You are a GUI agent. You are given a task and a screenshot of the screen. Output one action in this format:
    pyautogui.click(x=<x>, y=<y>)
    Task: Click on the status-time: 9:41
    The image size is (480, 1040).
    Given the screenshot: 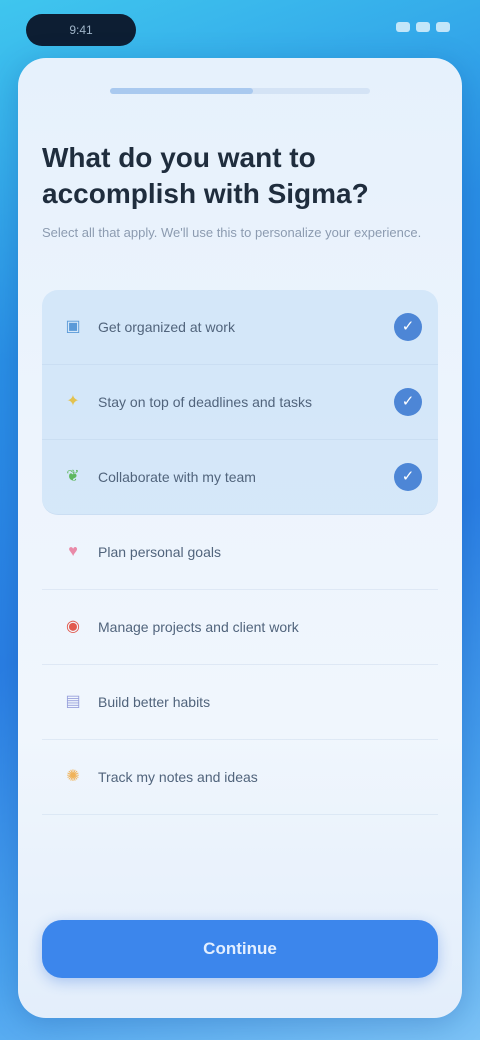 What is the action you would take?
    pyautogui.click(x=81, y=30)
    